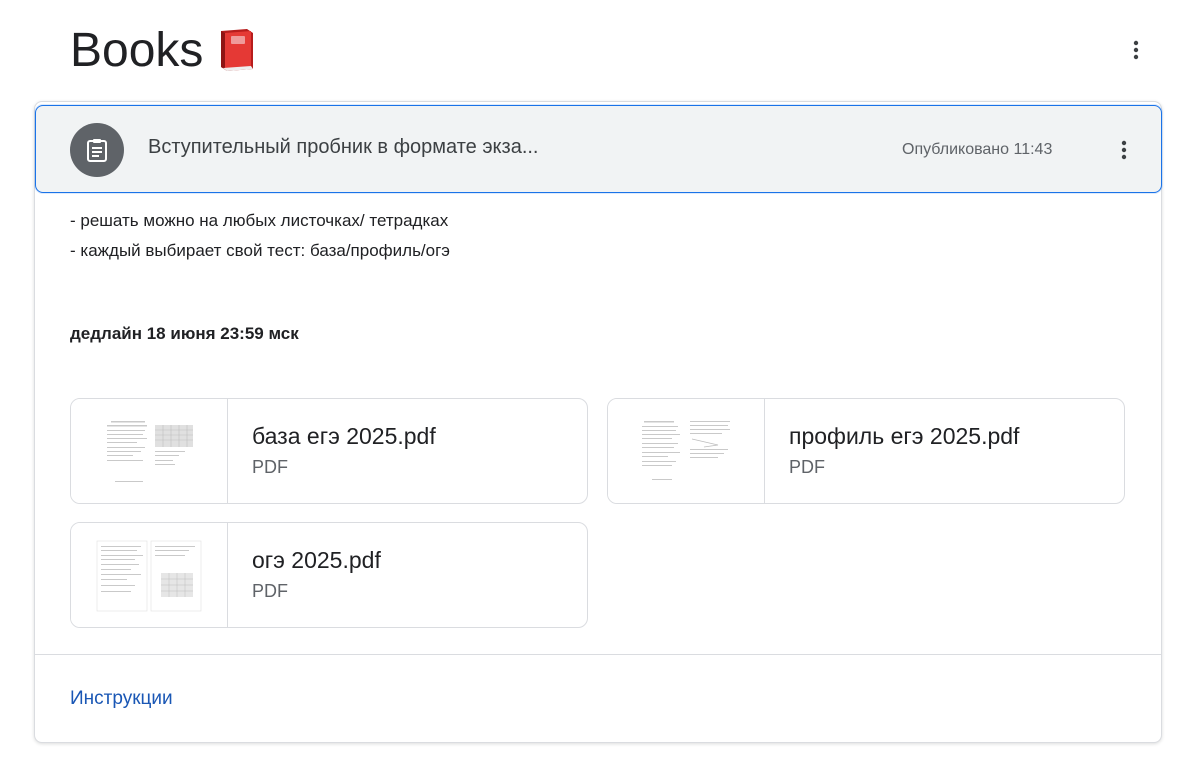 The height and width of the screenshot is (763, 1200). I want to click on assignment-more-menu-button, so click(1124, 150).